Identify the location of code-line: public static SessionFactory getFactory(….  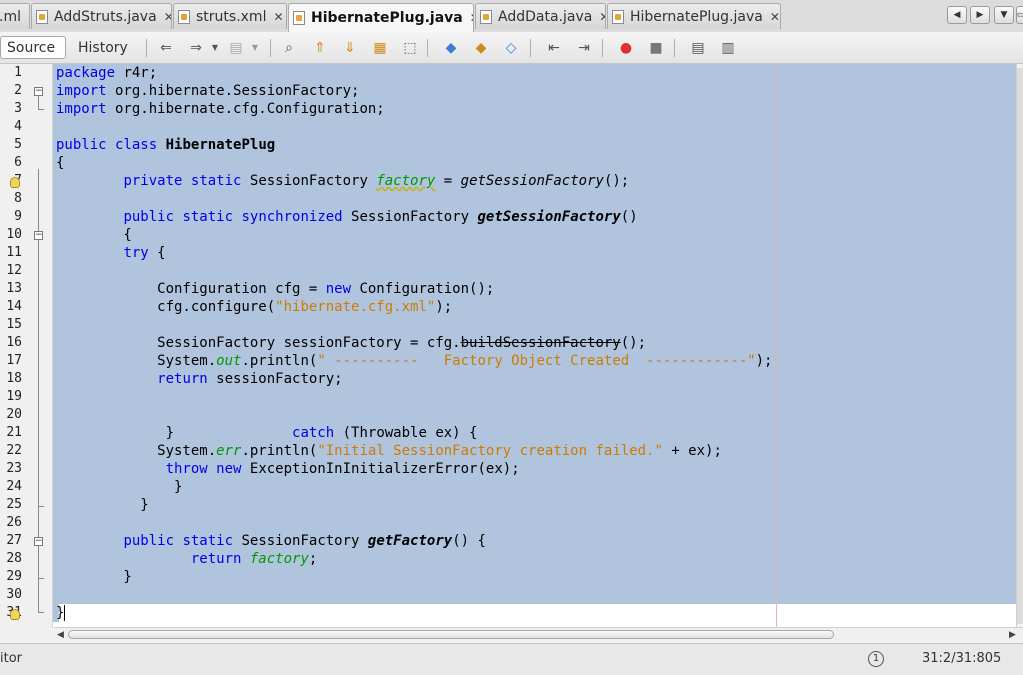
(414, 541).